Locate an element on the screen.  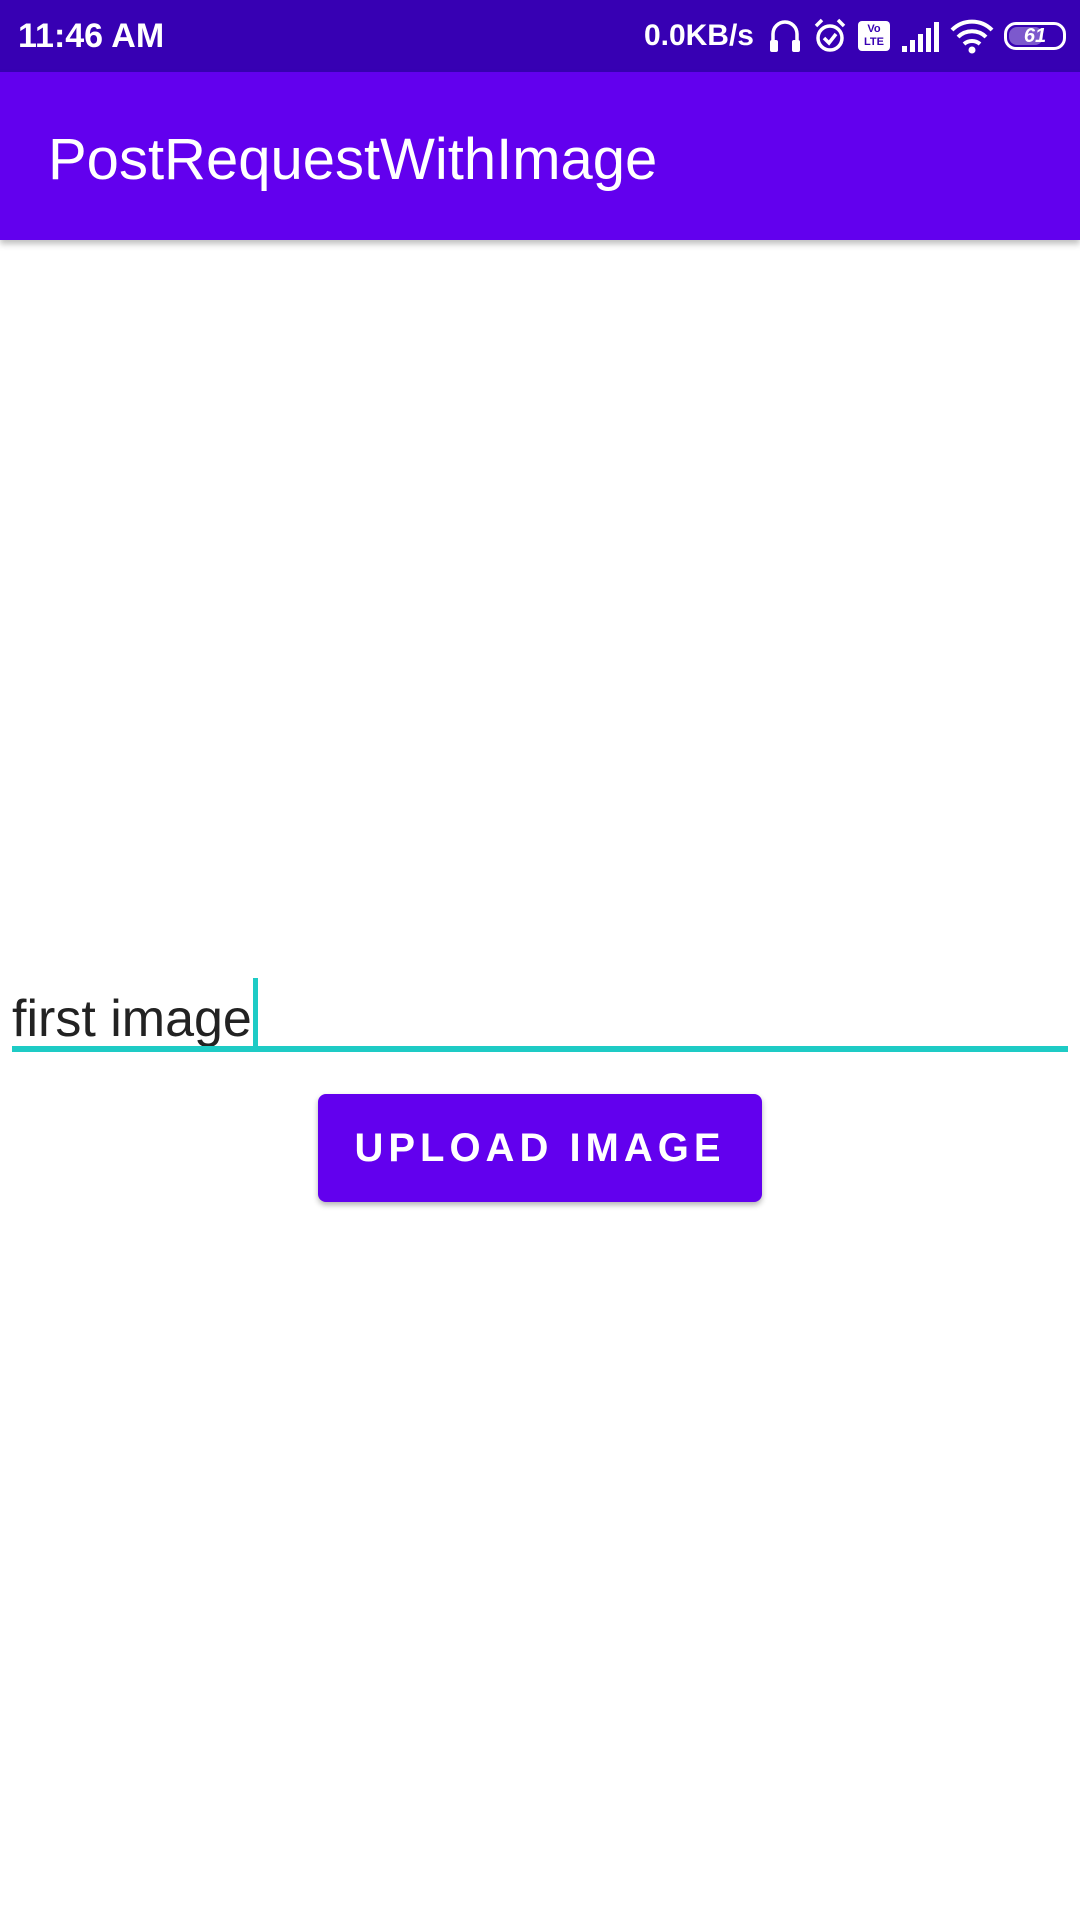
image-name-text: first image is located at coordinates (135, 1015).